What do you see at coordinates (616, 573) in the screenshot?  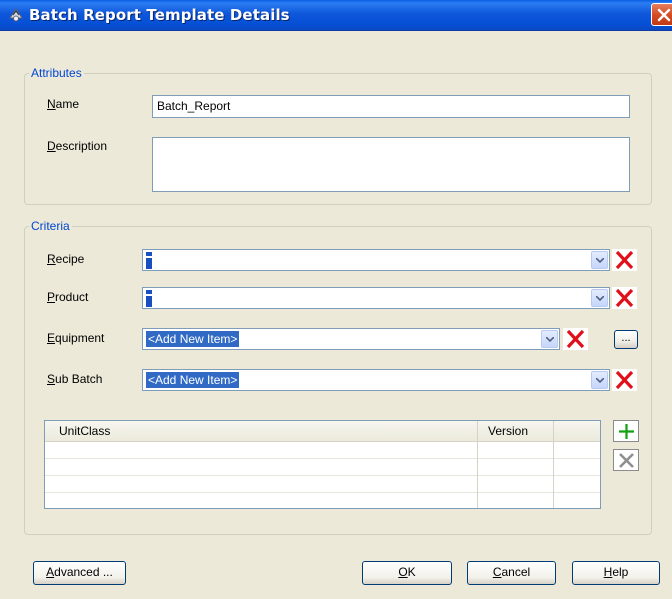 I see `help-button: Help` at bounding box center [616, 573].